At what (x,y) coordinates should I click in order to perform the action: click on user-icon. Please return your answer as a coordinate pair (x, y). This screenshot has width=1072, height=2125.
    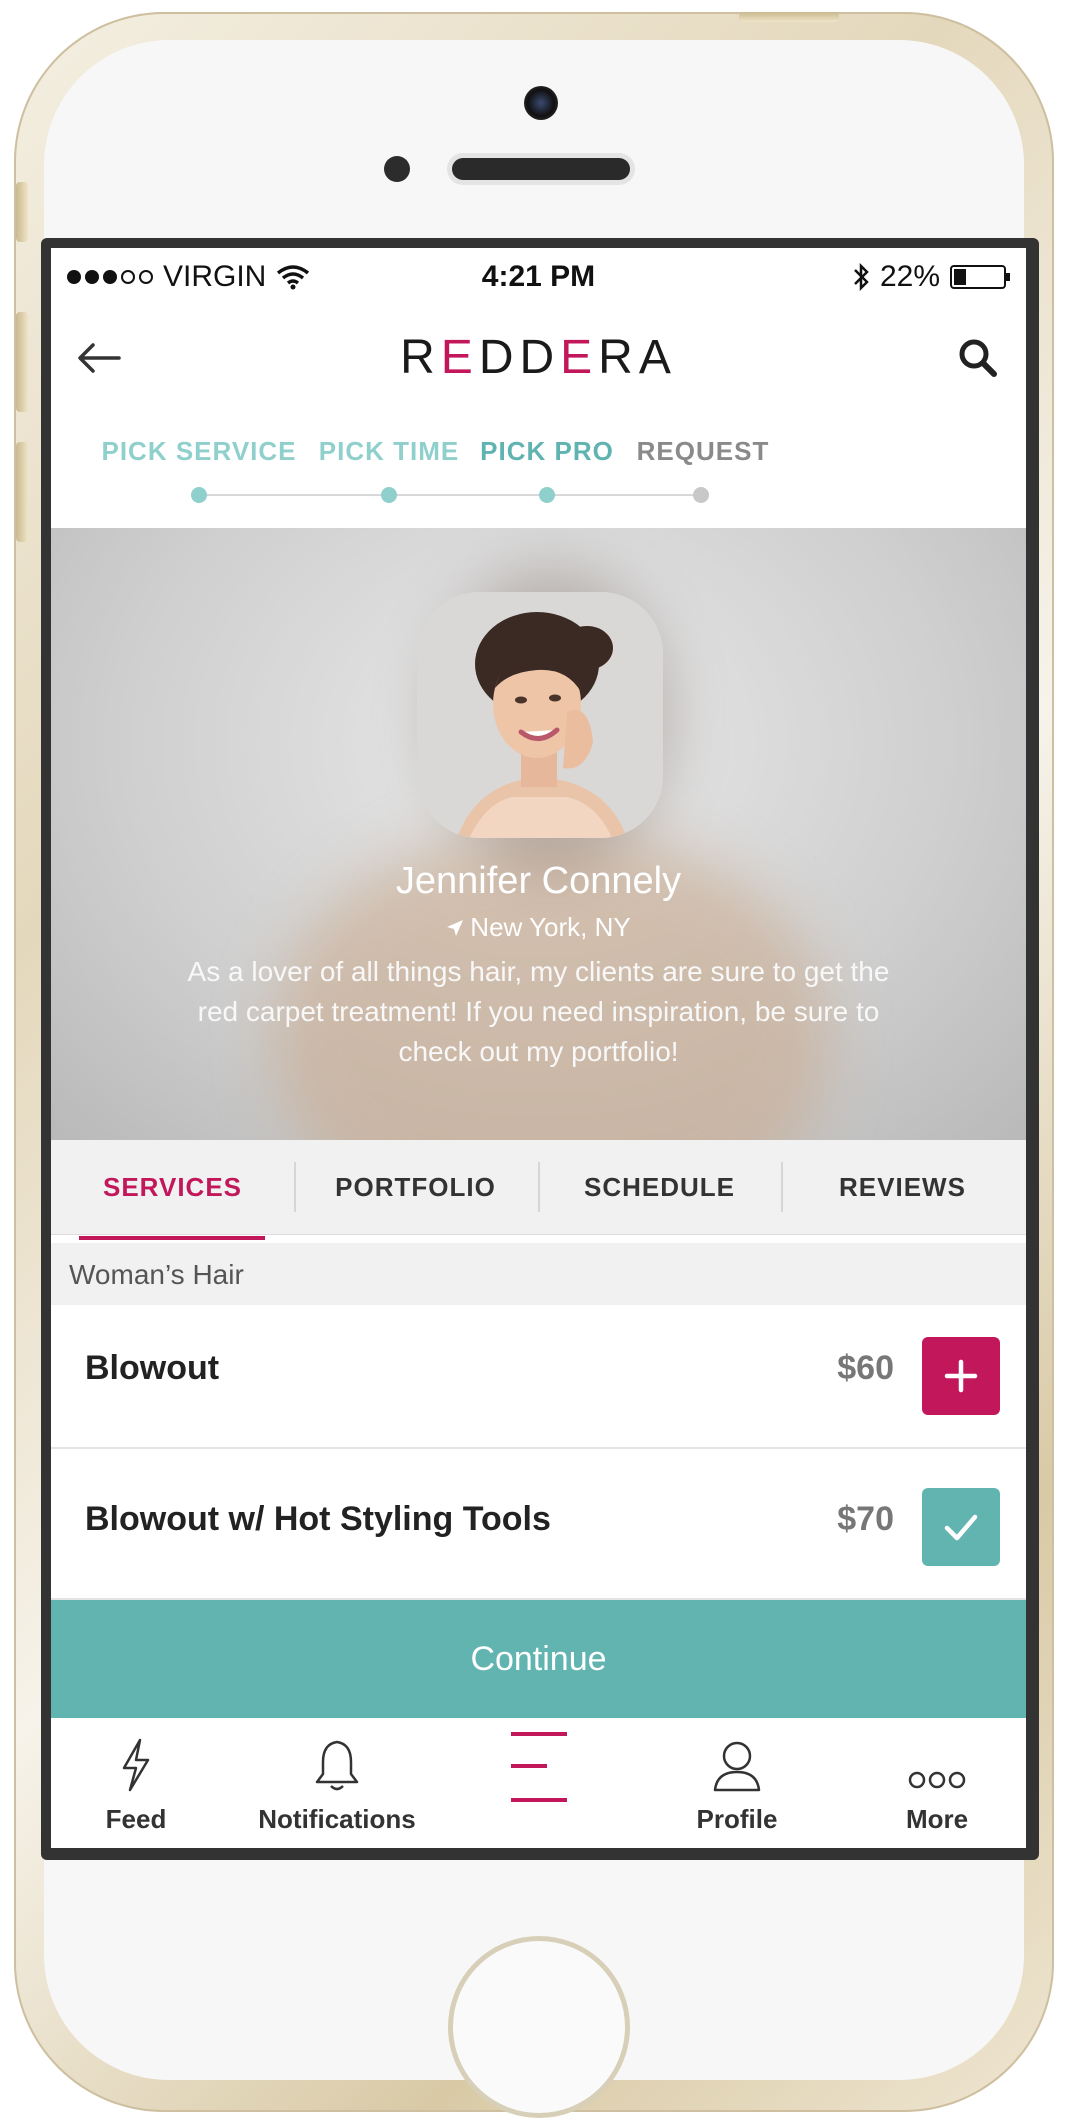
    Looking at the image, I should click on (737, 1766).